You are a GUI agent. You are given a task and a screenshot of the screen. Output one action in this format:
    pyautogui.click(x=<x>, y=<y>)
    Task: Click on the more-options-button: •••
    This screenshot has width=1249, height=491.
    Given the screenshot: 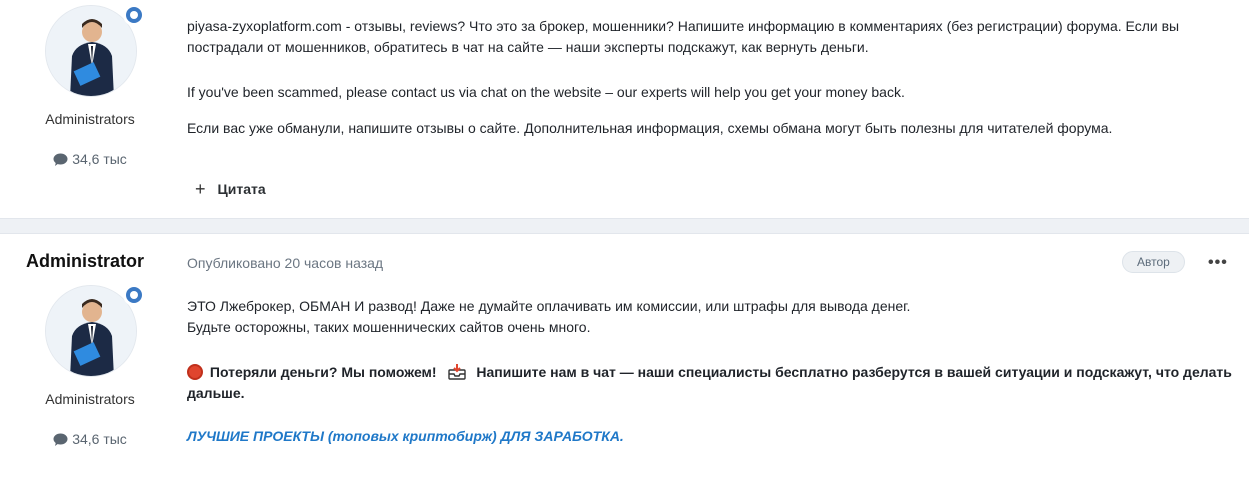 What is the action you would take?
    pyautogui.click(x=1218, y=263)
    